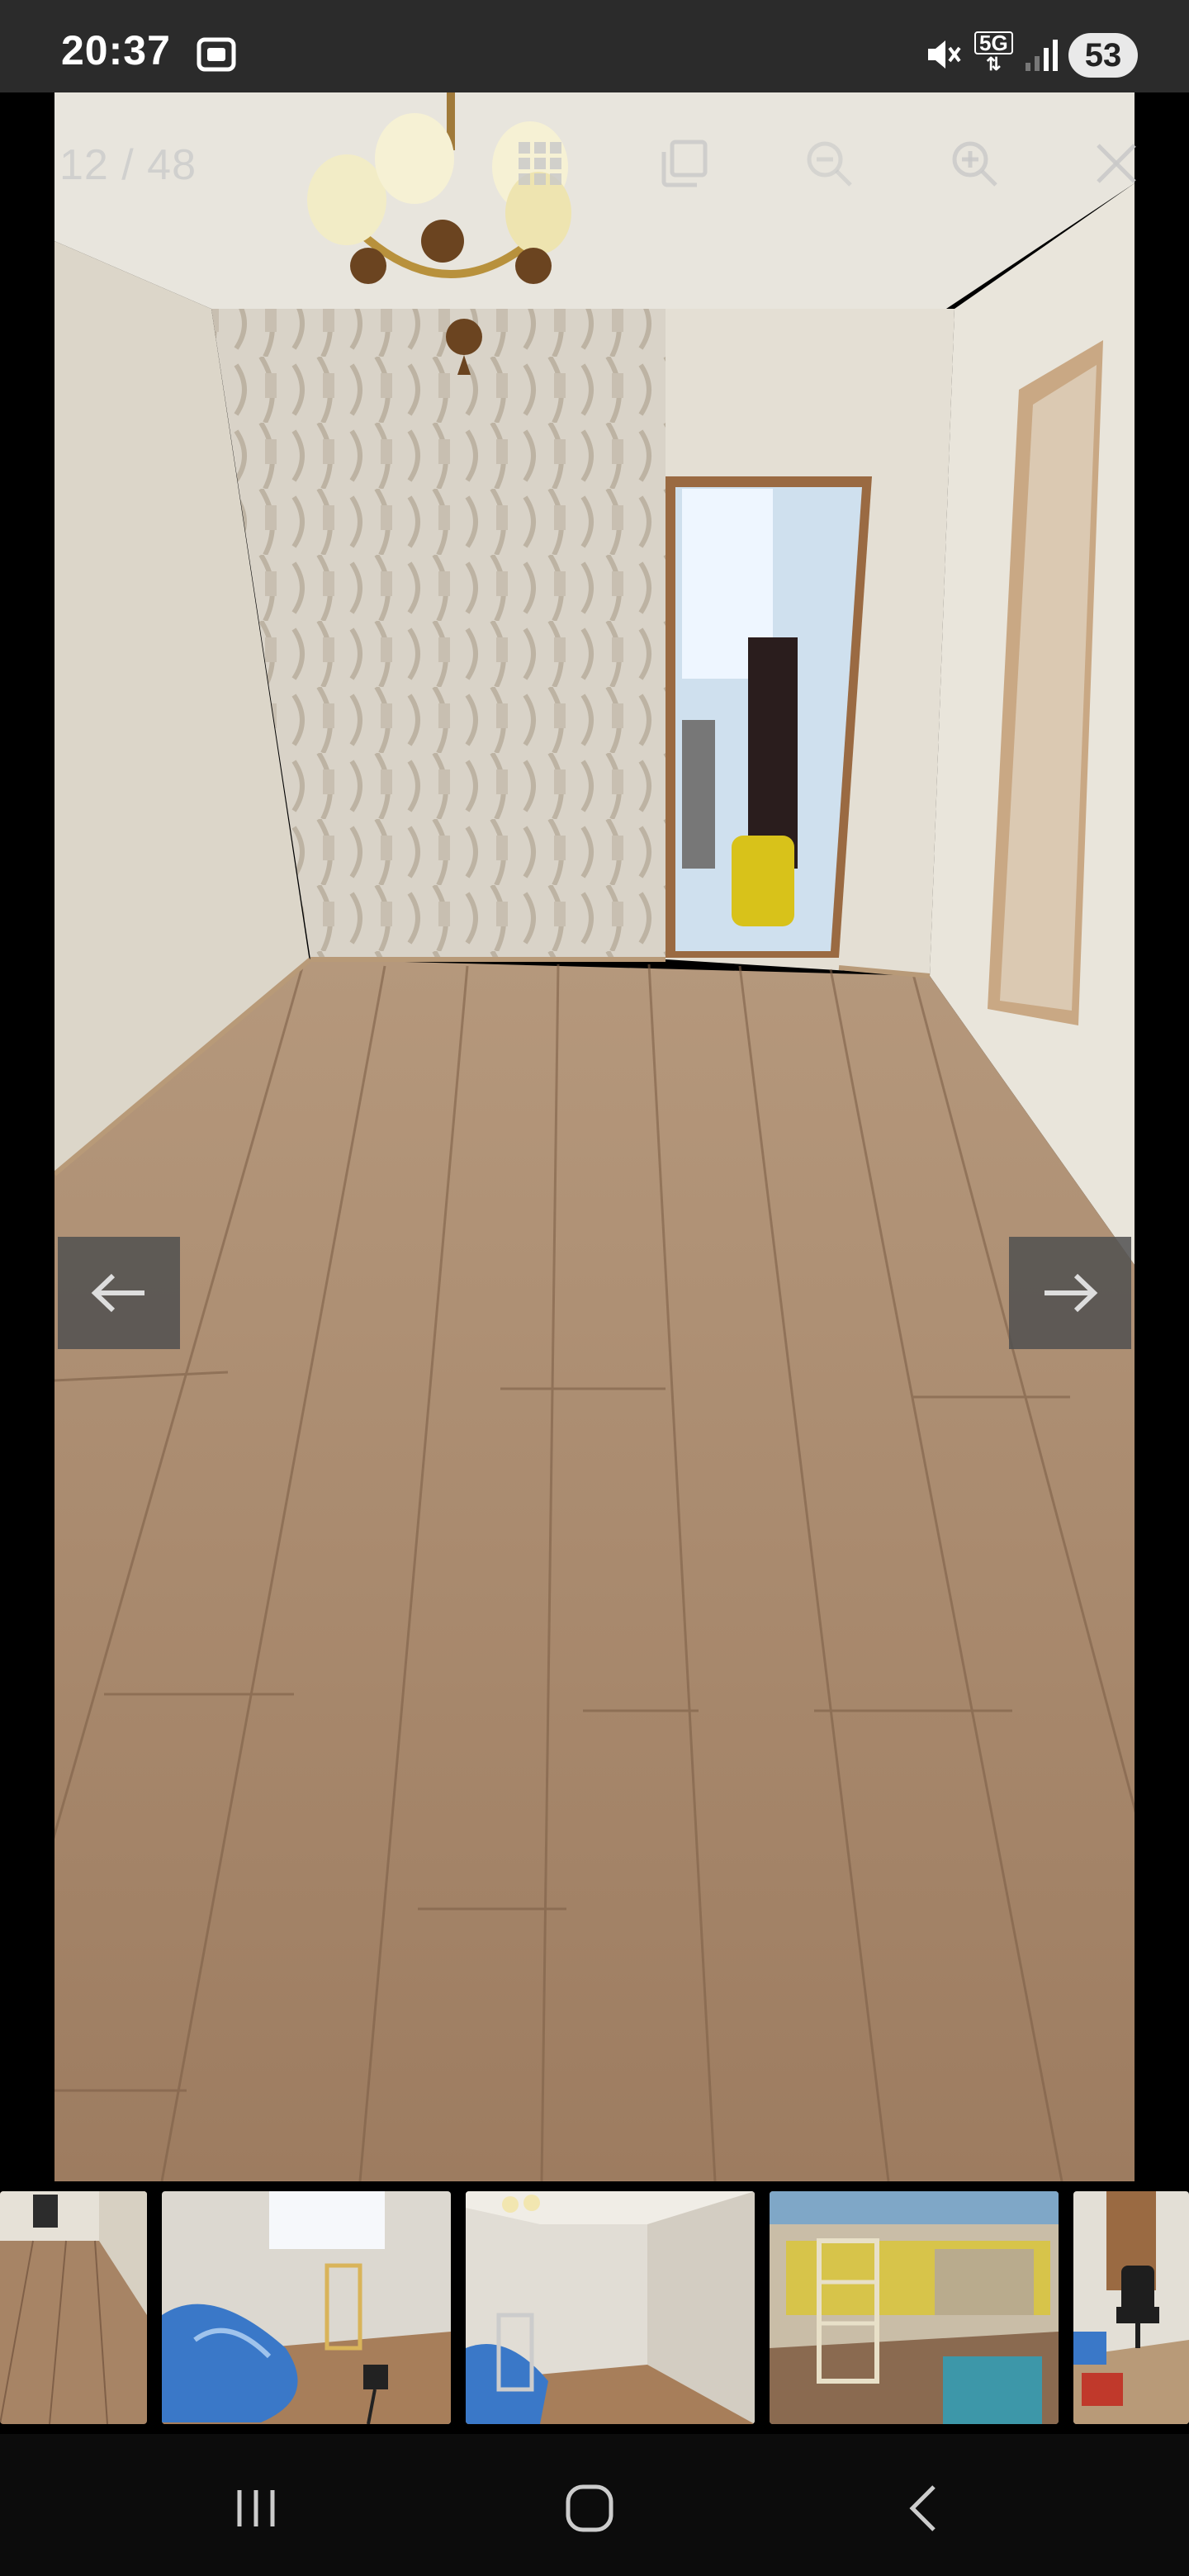  What do you see at coordinates (610, 2307) in the screenshot?
I see `thumb-room-window-ladder` at bounding box center [610, 2307].